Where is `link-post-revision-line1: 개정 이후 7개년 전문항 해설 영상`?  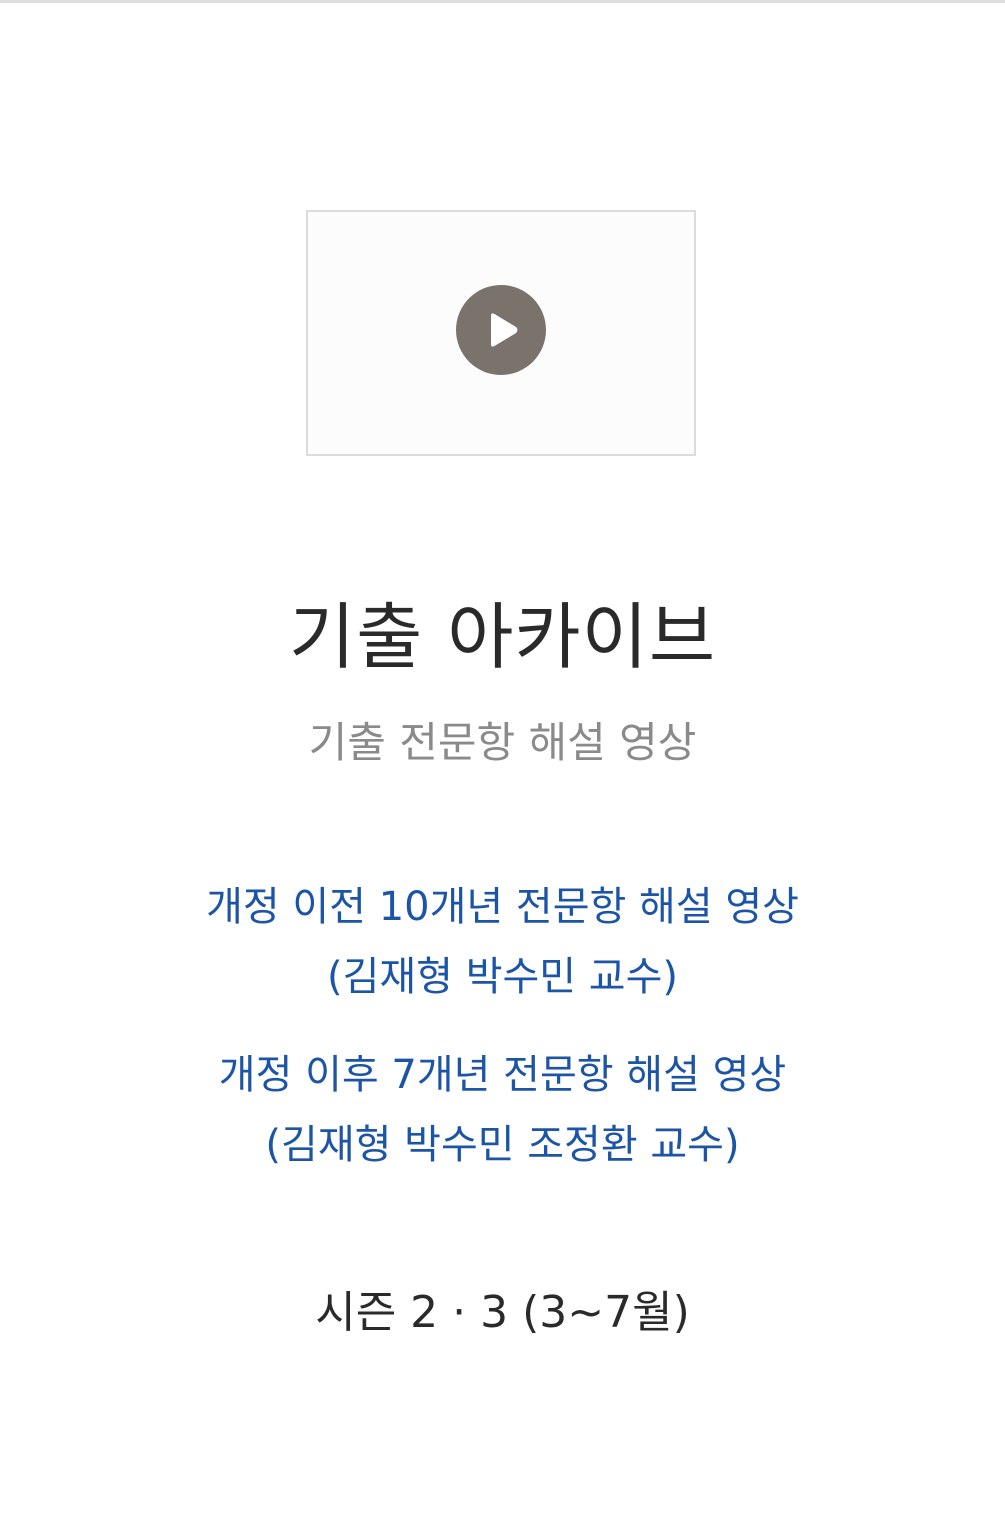 link-post-revision-line1: 개정 이후 7개년 전문항 해설 영상 is located at coordinates (502, 1075).